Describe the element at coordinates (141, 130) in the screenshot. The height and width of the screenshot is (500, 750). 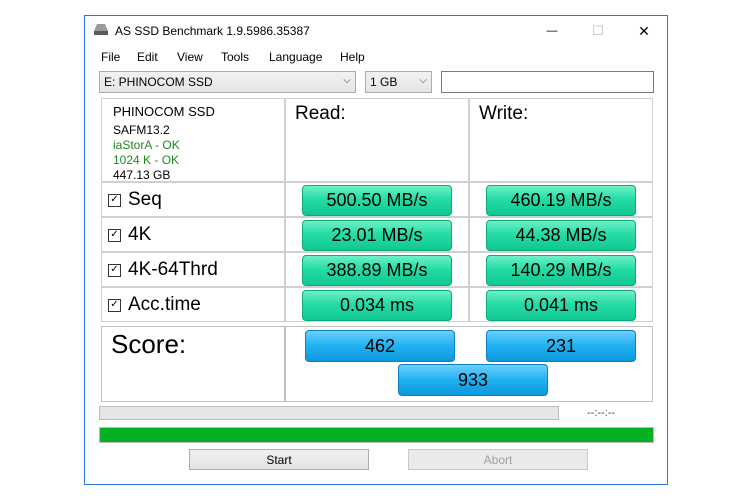
I see `drive-firmware: SAFM13.2` at that location.